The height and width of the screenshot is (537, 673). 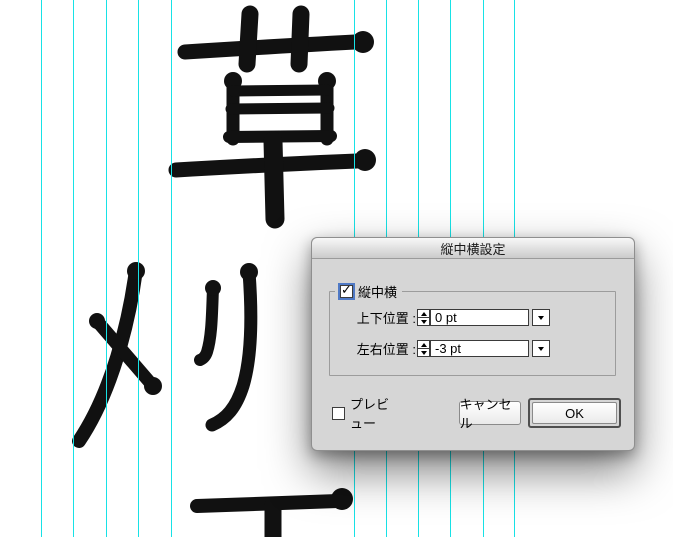 I want to click on tatechuyoko-checkbox-label: 縦中横, so click(x=378, y=292).